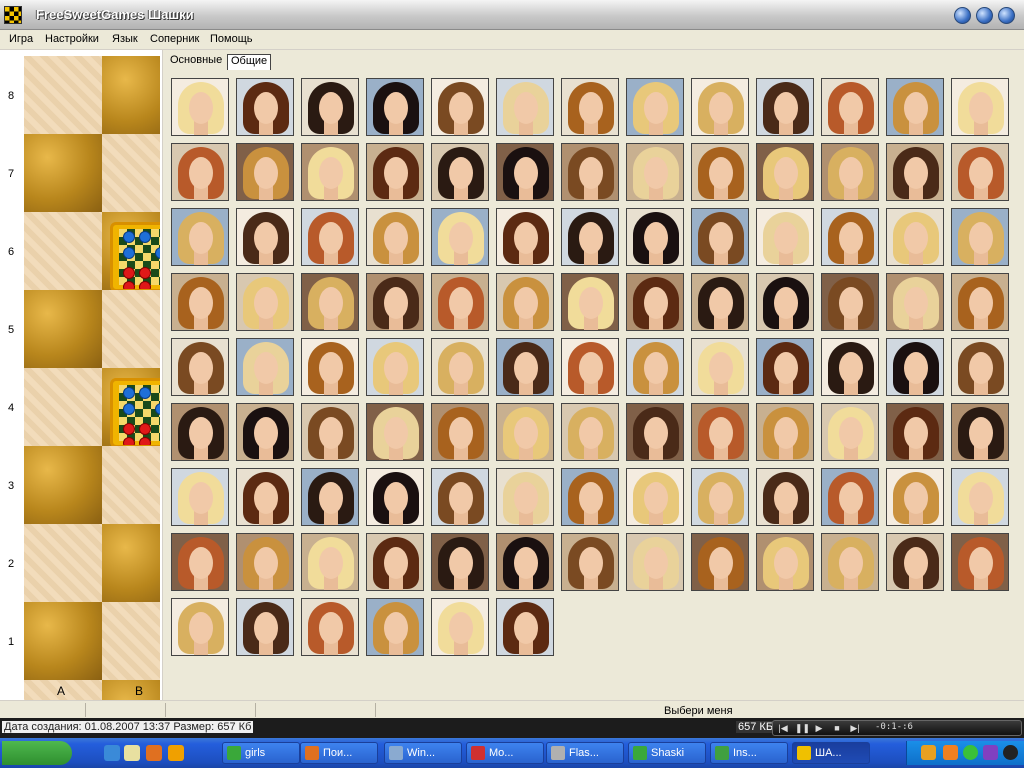 This screenshot has height=768, width=1024. What do you see at coordinates (176, 753) in the screenshot?
I see `avast-icon` at bounding box center [176, 753].